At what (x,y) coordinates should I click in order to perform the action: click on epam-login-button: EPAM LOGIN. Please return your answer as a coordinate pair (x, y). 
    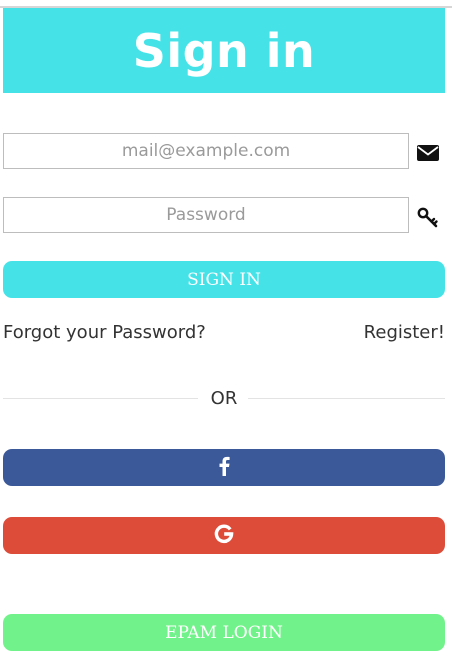
    Looking at the image, I should click on (224, 632).